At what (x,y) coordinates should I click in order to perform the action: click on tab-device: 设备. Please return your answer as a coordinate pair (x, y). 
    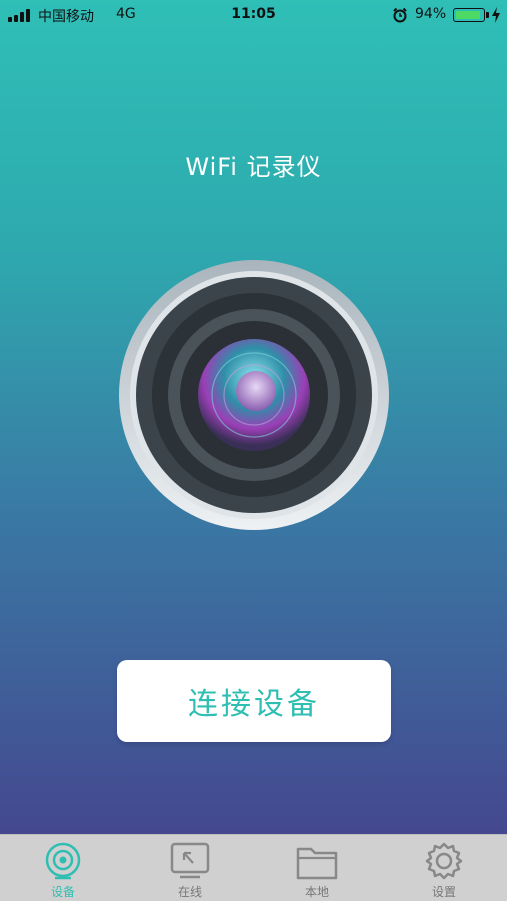
    Looking at the image, I should click on (63, 868).